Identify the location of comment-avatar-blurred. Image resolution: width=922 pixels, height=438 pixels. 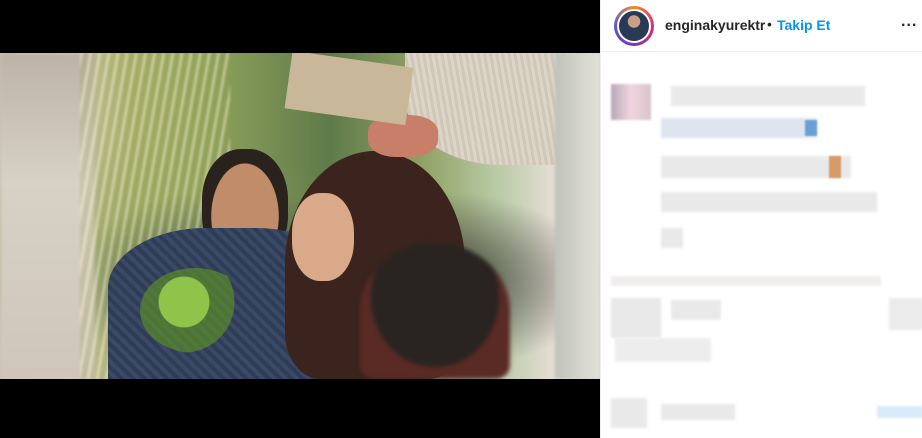
(636, 318).